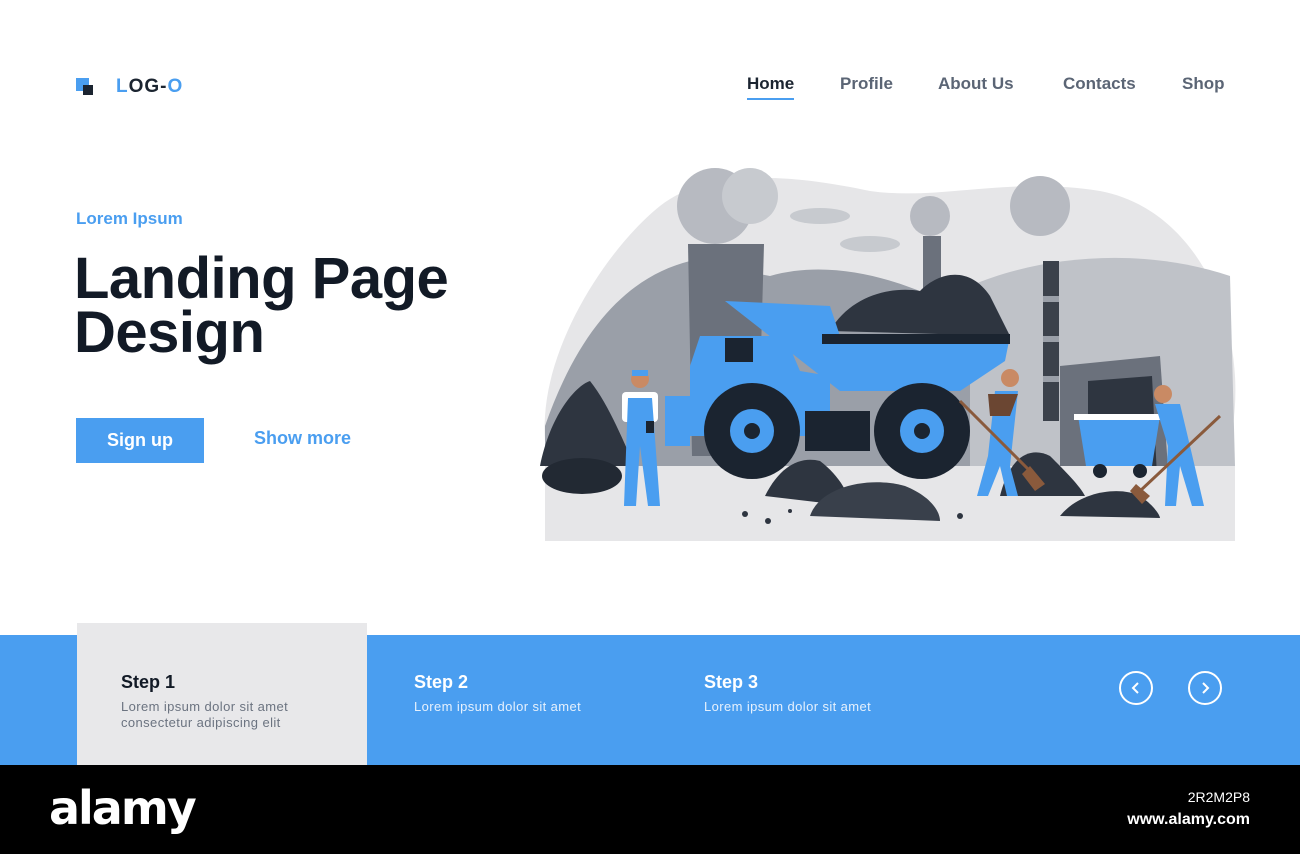 The height and width of the screenshot is (854, 1300). I want to click on step-3-text: Lorem ipsum dolor sit amet, so click(788, 706).